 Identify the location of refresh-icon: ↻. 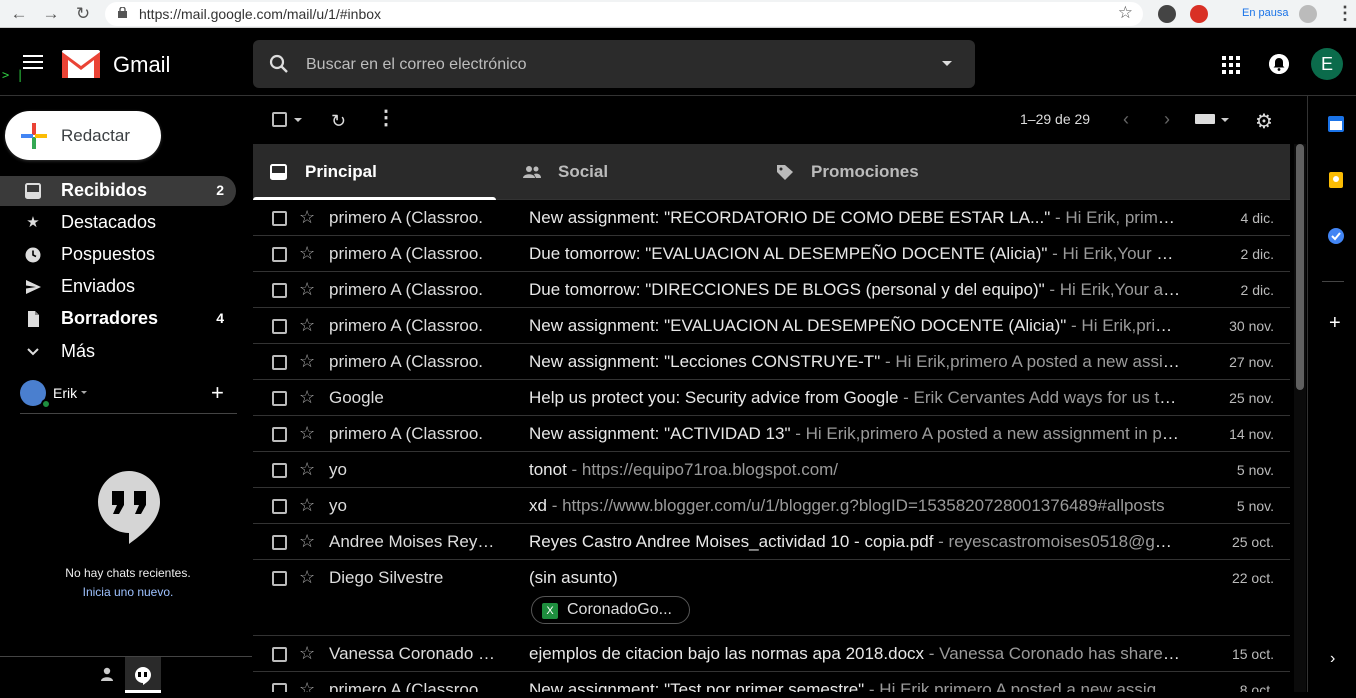
(338, 121).